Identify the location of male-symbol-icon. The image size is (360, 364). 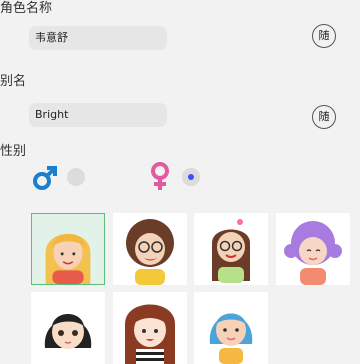
(45, 178).